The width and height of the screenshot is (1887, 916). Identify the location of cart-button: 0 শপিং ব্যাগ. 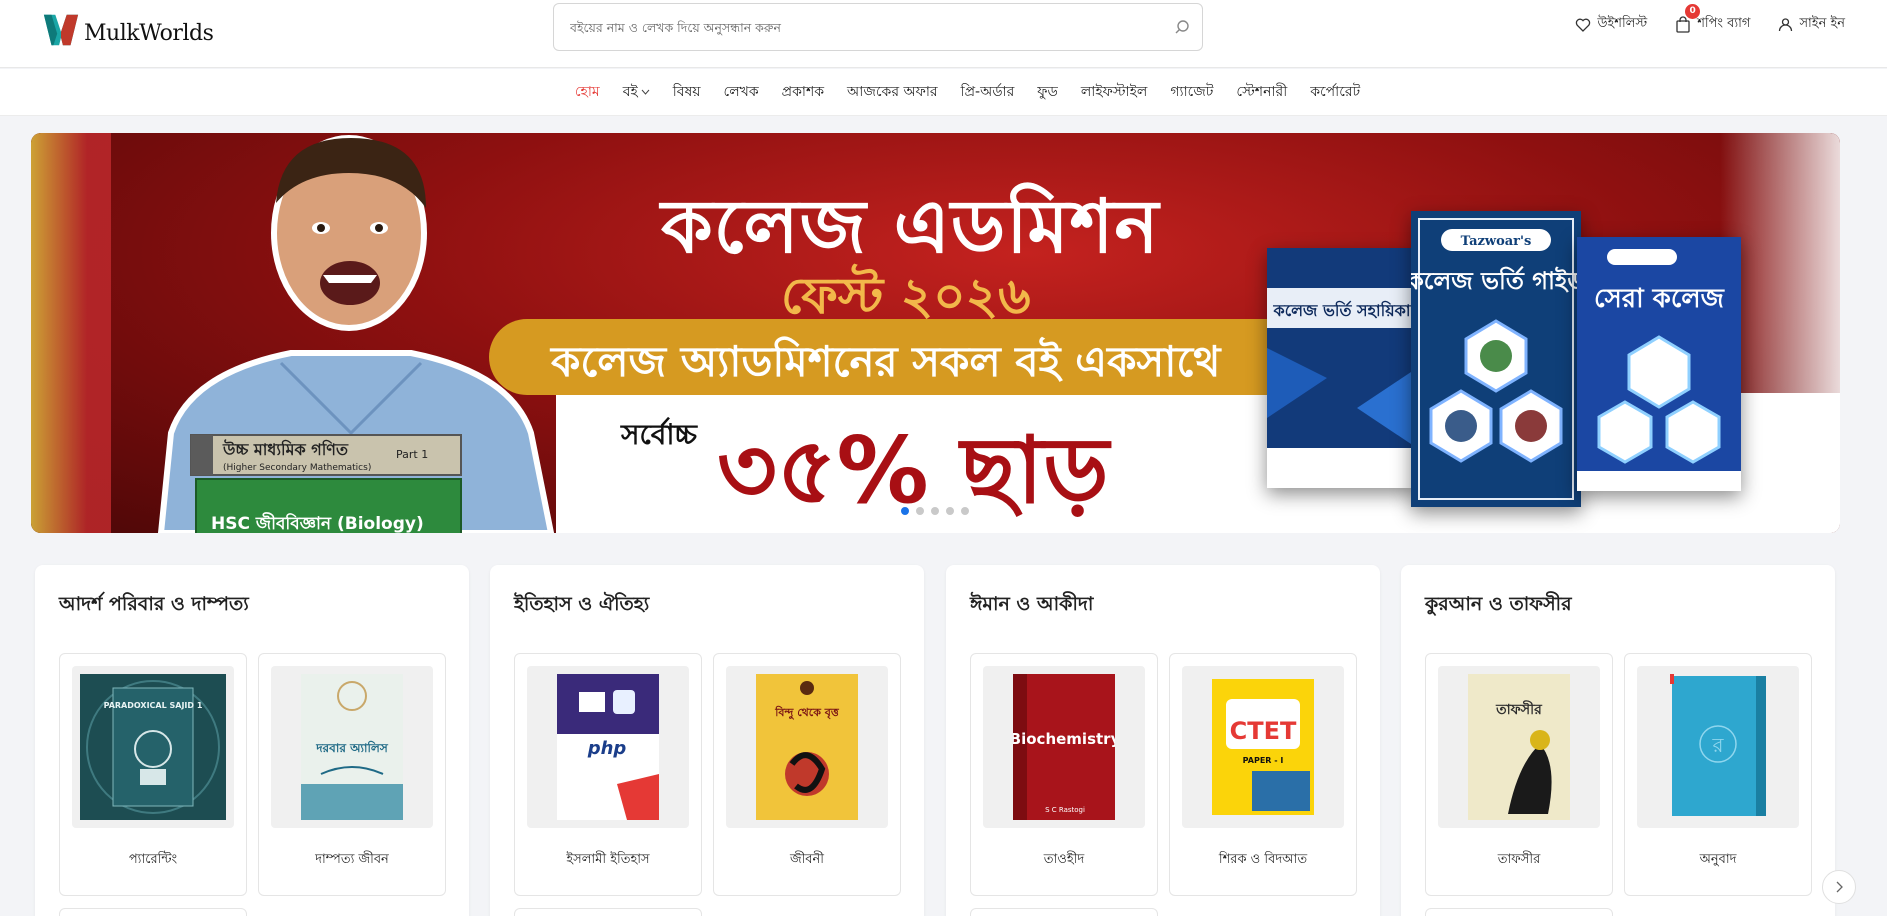
(1713, 19).